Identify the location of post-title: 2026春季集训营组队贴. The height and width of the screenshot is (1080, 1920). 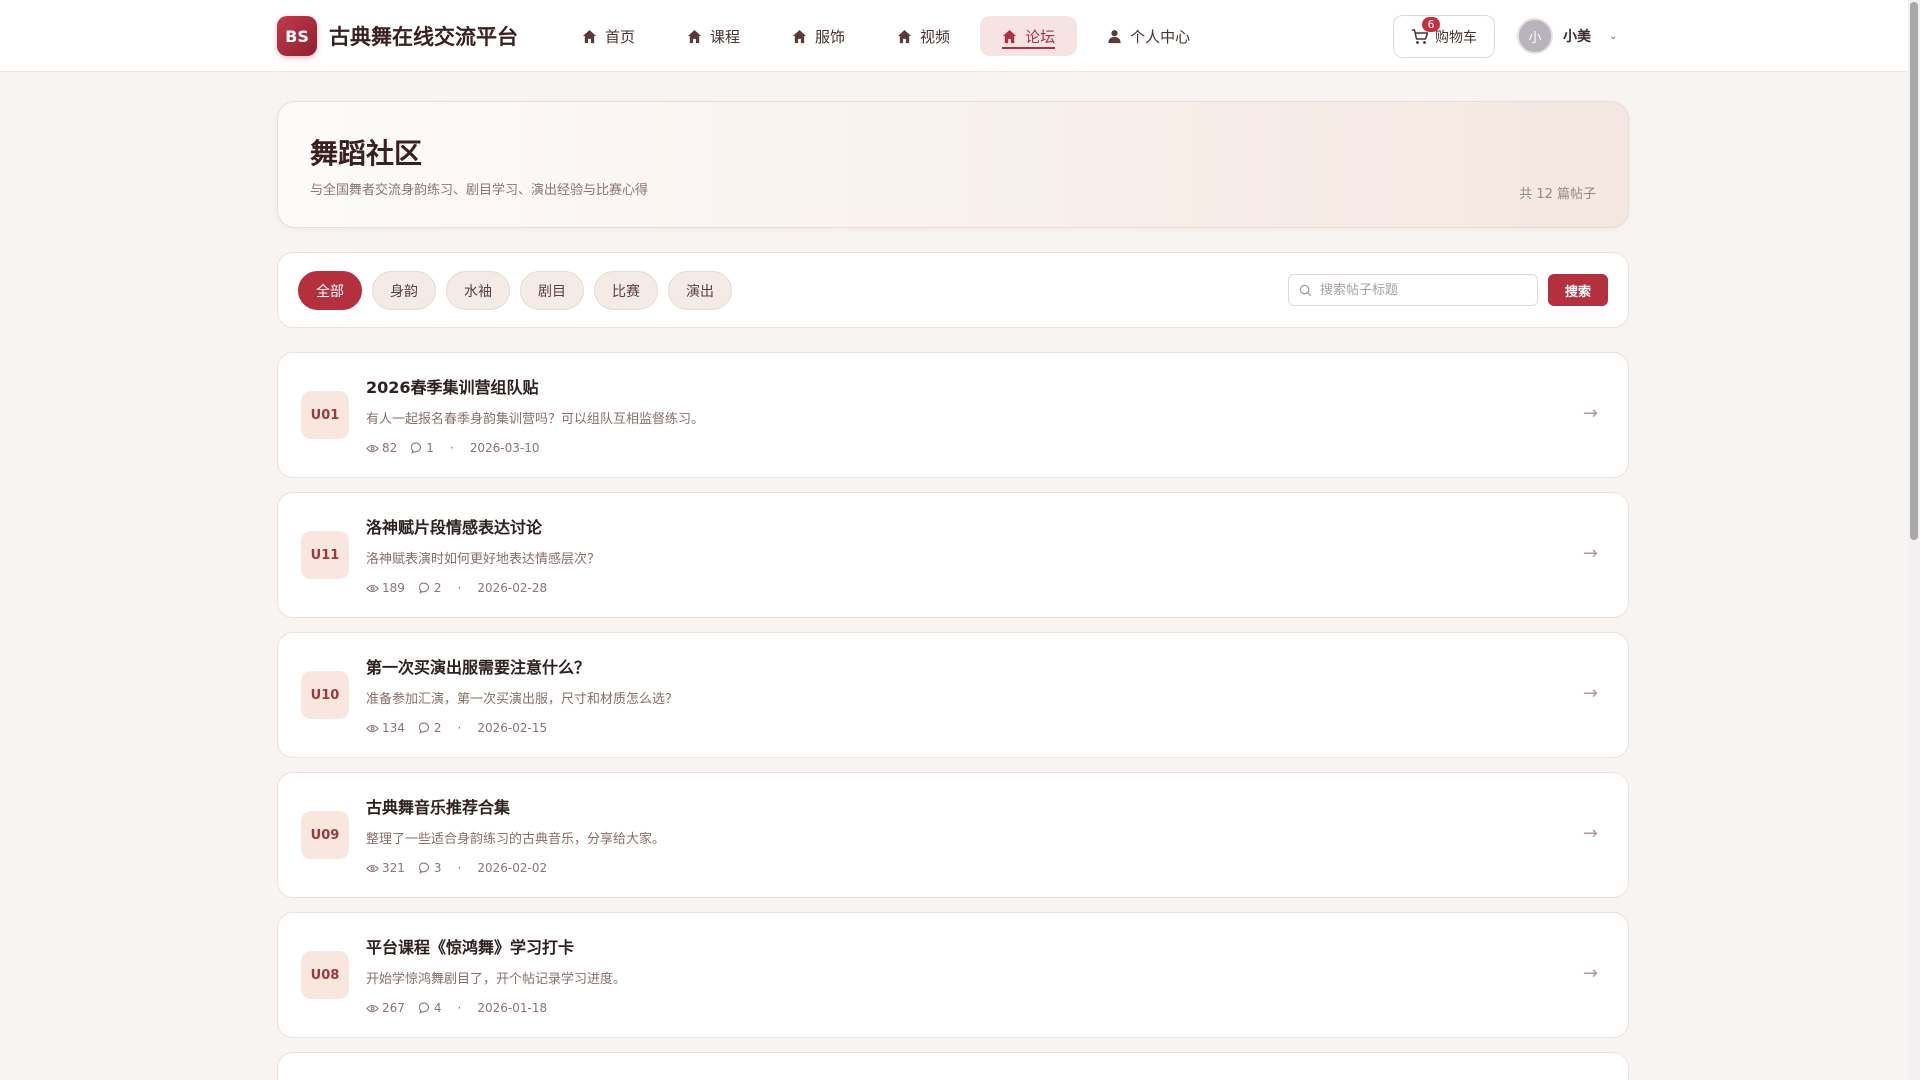
(452, 387).